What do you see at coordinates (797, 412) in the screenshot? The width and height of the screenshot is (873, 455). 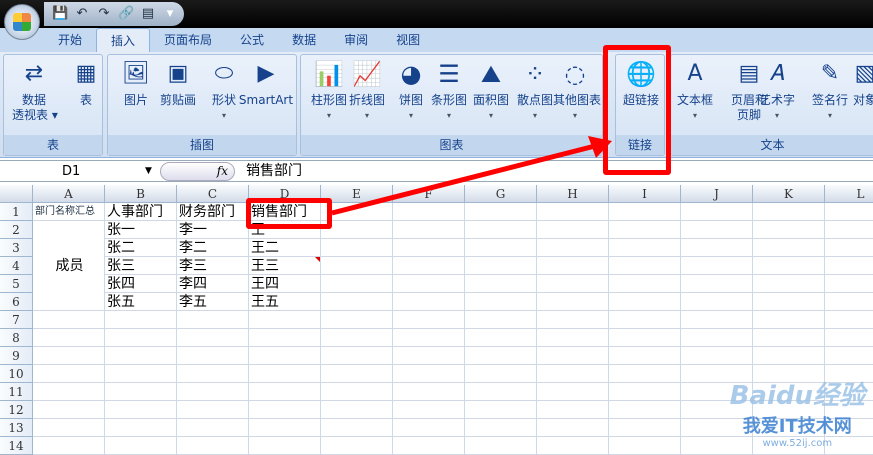 I see `watermark: Baidu经验 我爱IT技术网 www.52ij.com` at bounding box center [797, 412].